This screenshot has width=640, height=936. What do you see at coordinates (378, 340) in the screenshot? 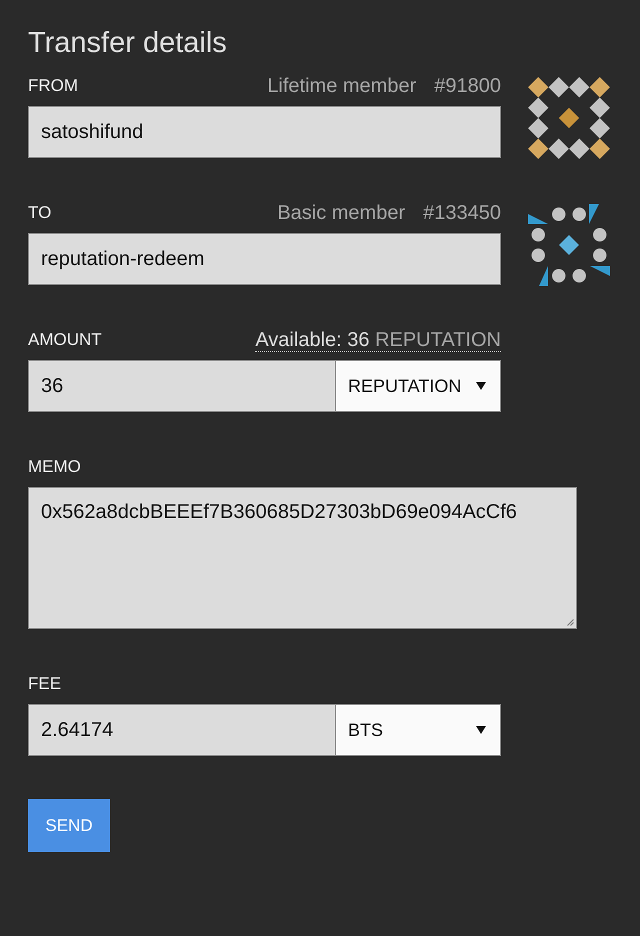
I see `available-balance-link: Available: 36 REPUTATION` at bounding box center [378, 340].